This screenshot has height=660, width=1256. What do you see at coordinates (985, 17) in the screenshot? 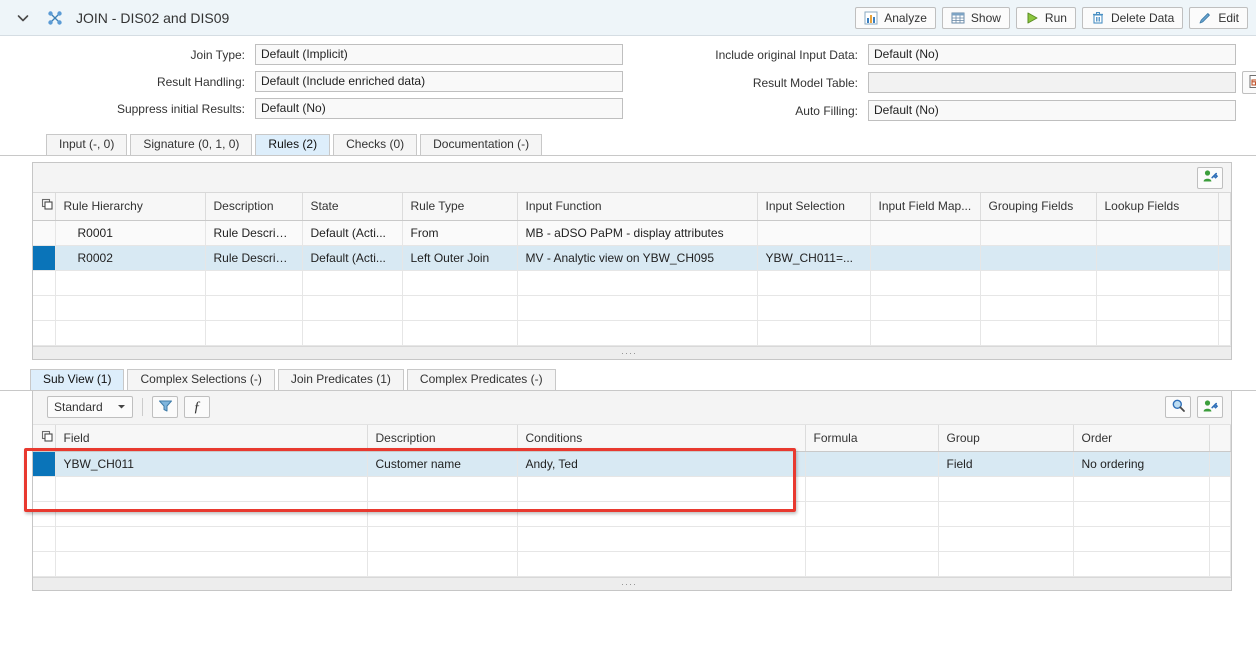
I see `show-button-label: Show` at bounding box center [985, 17].